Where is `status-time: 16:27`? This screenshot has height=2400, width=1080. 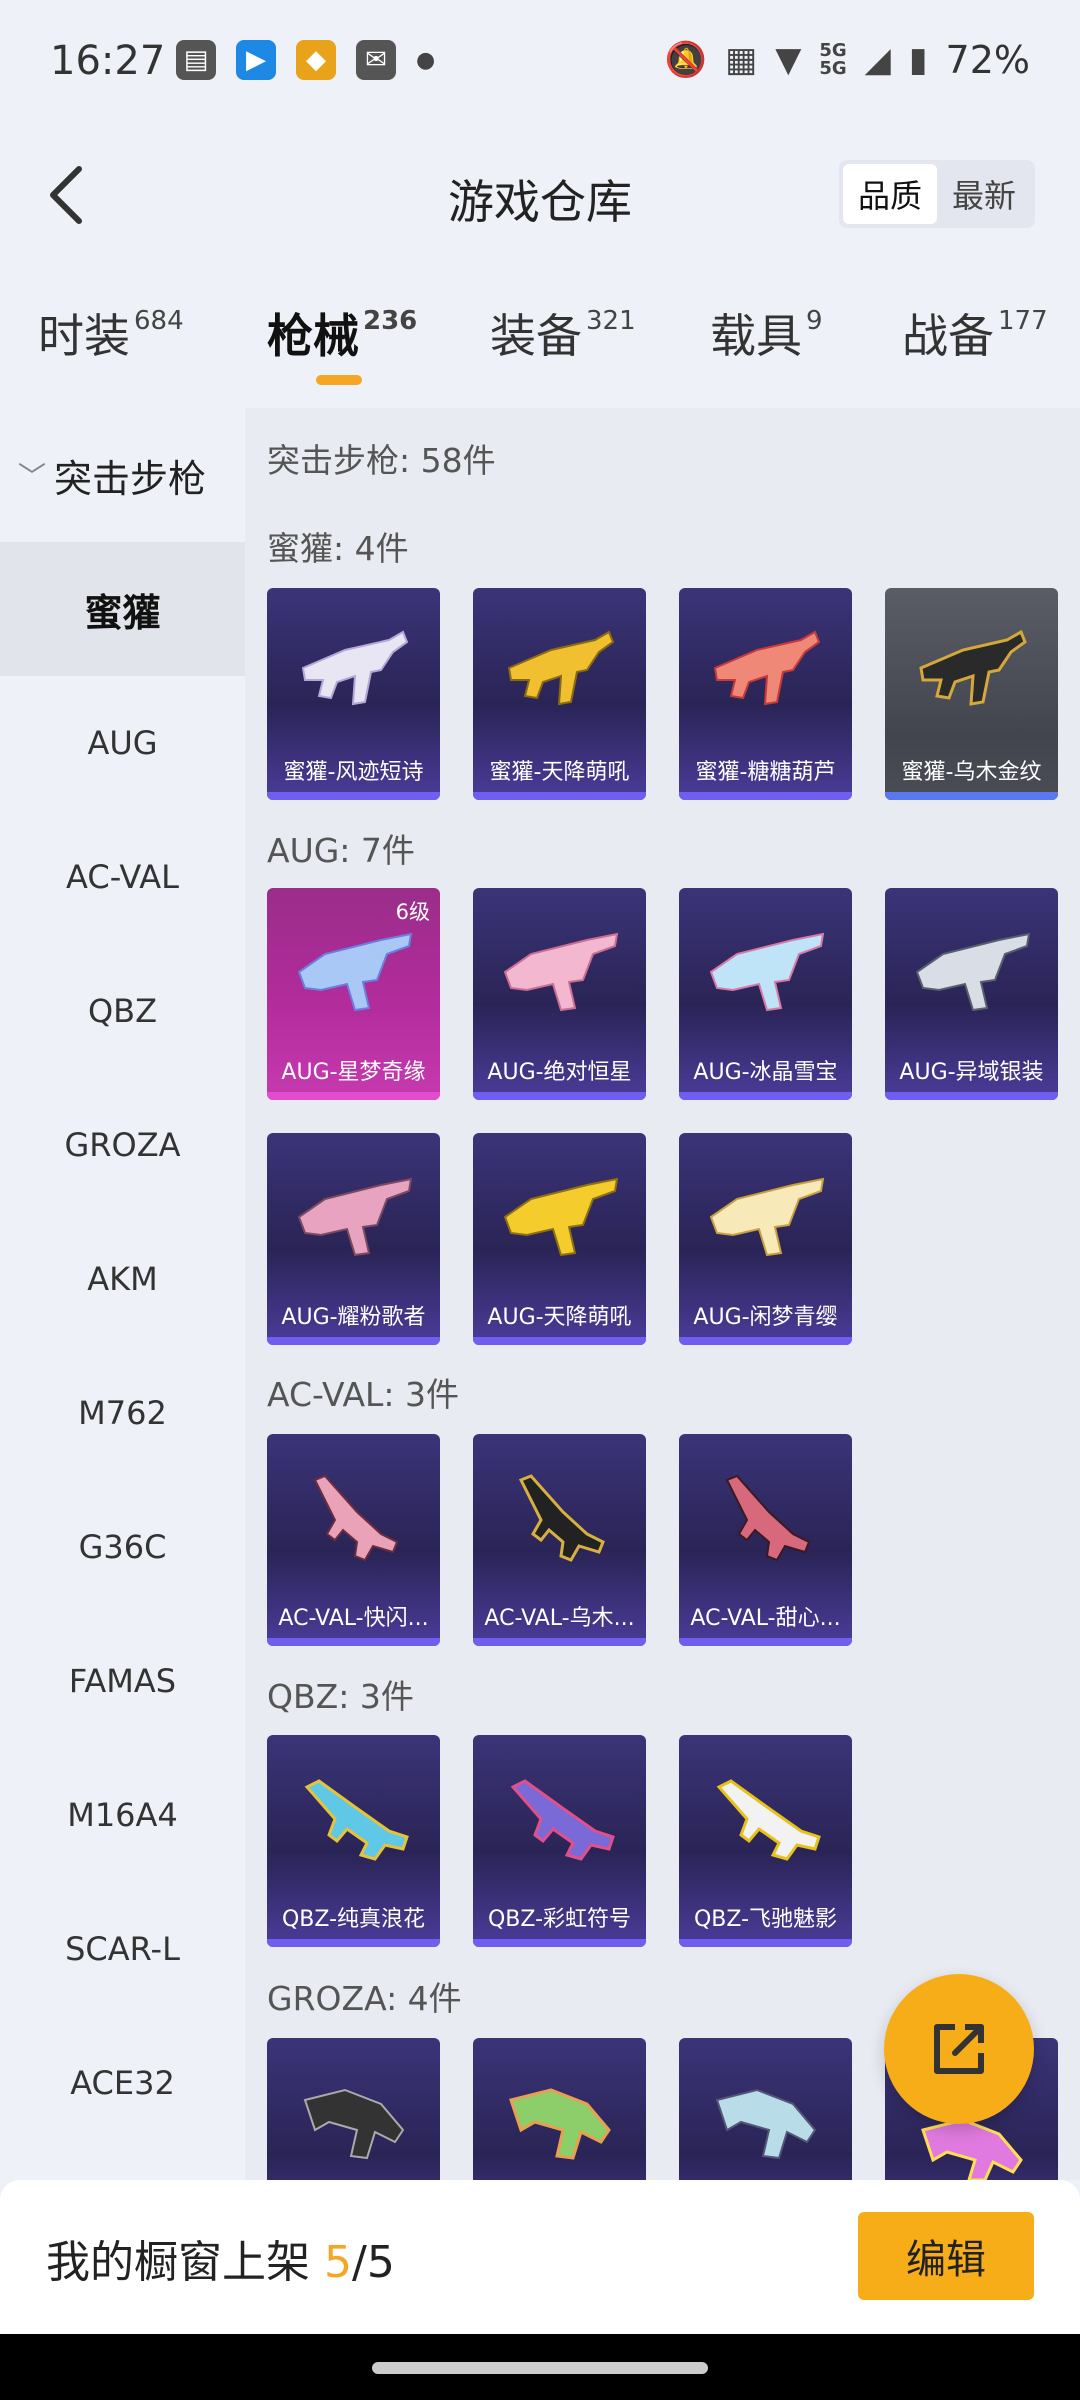 status-time: 16:27 is located at coordinates (108, 61).